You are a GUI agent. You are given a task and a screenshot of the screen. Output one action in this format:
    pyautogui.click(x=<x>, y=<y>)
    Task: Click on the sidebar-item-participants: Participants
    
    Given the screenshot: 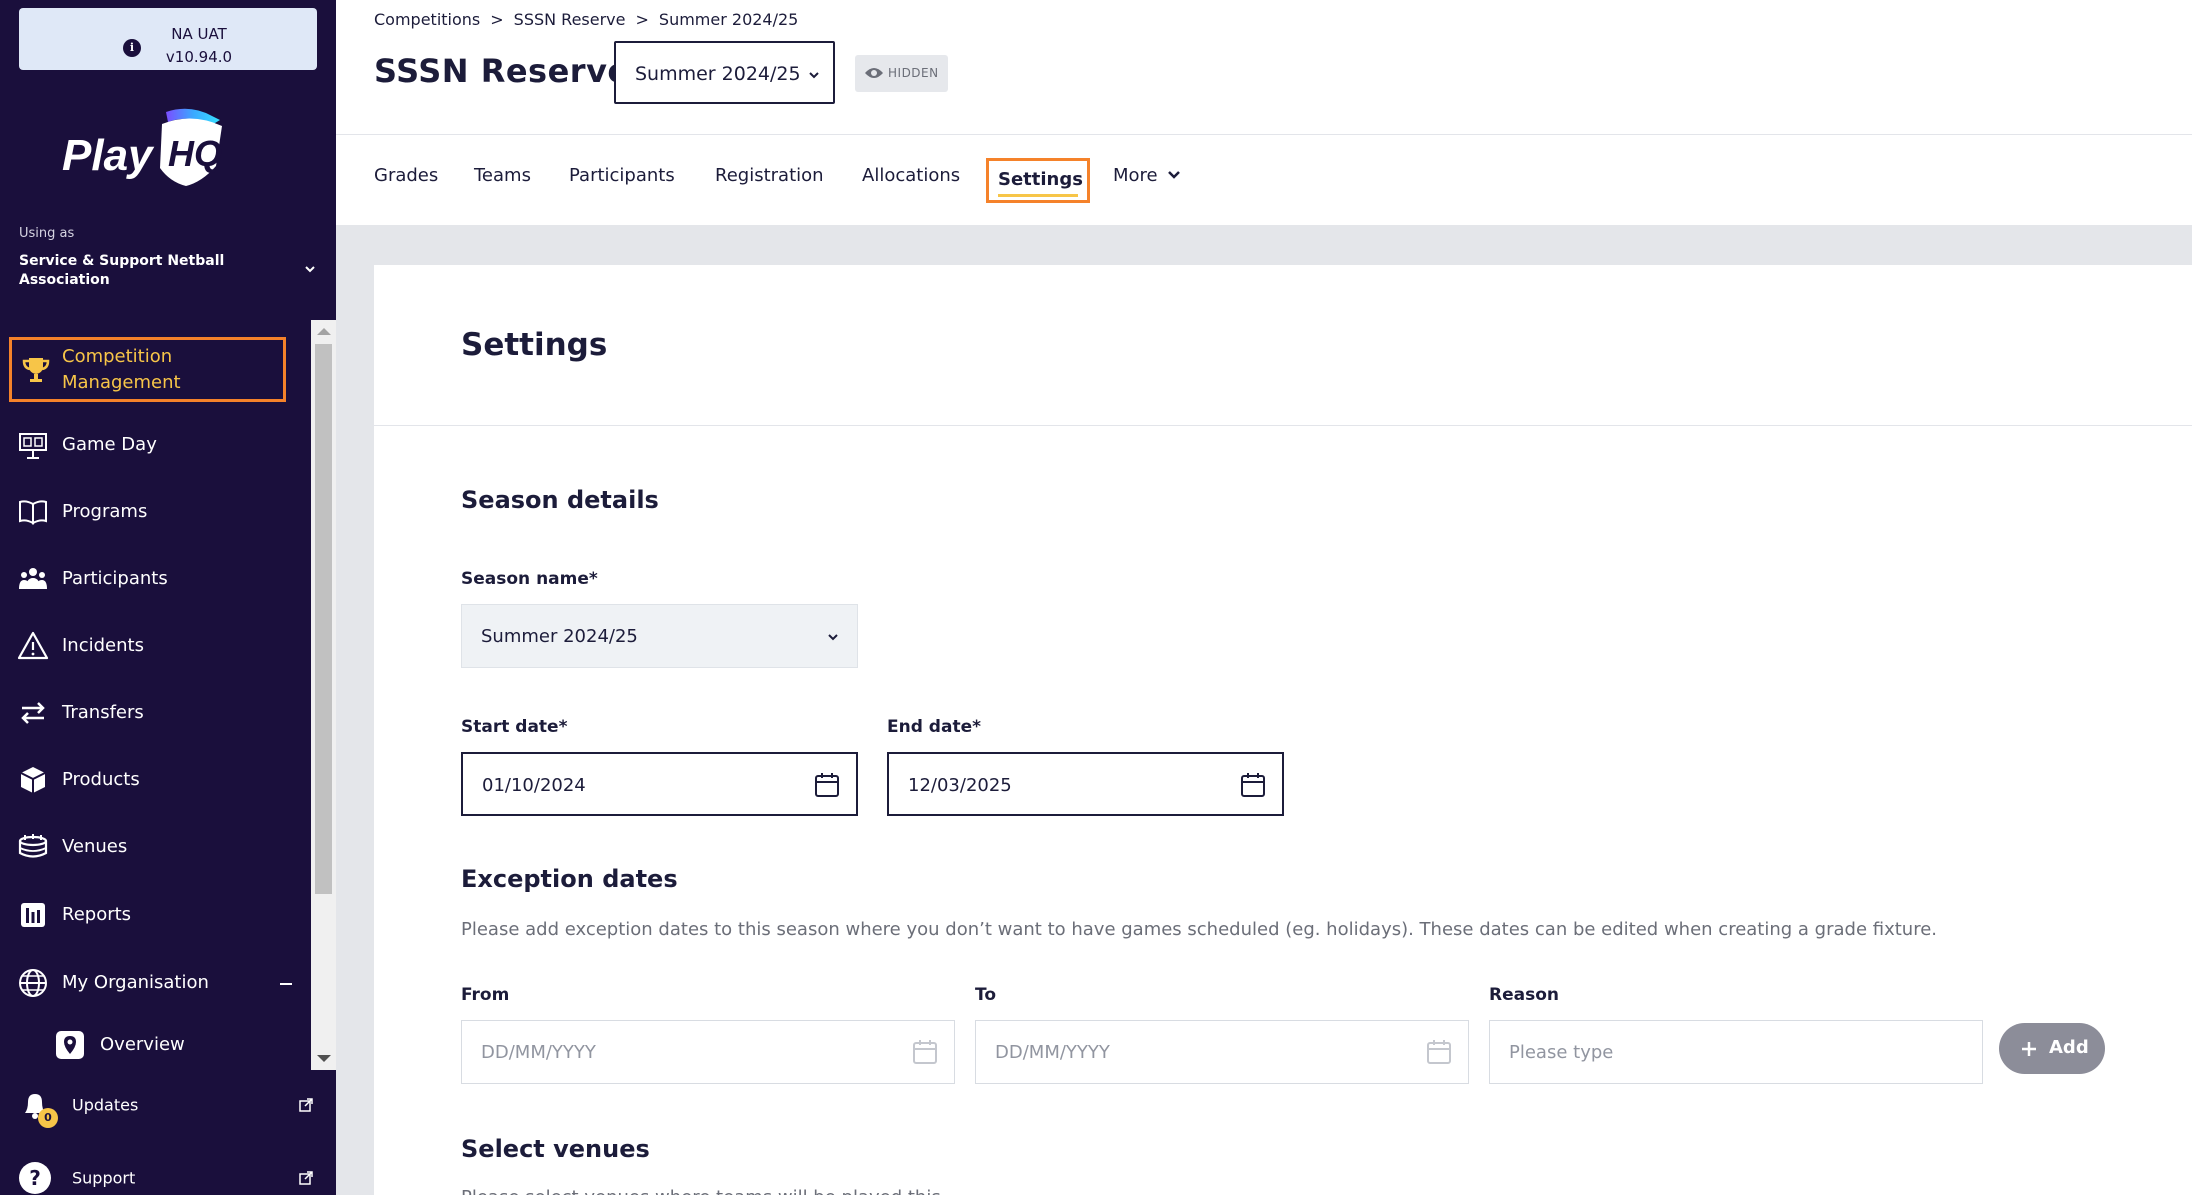 What is the action you would take?
    pyautogui.click(x=155, y=579)
    